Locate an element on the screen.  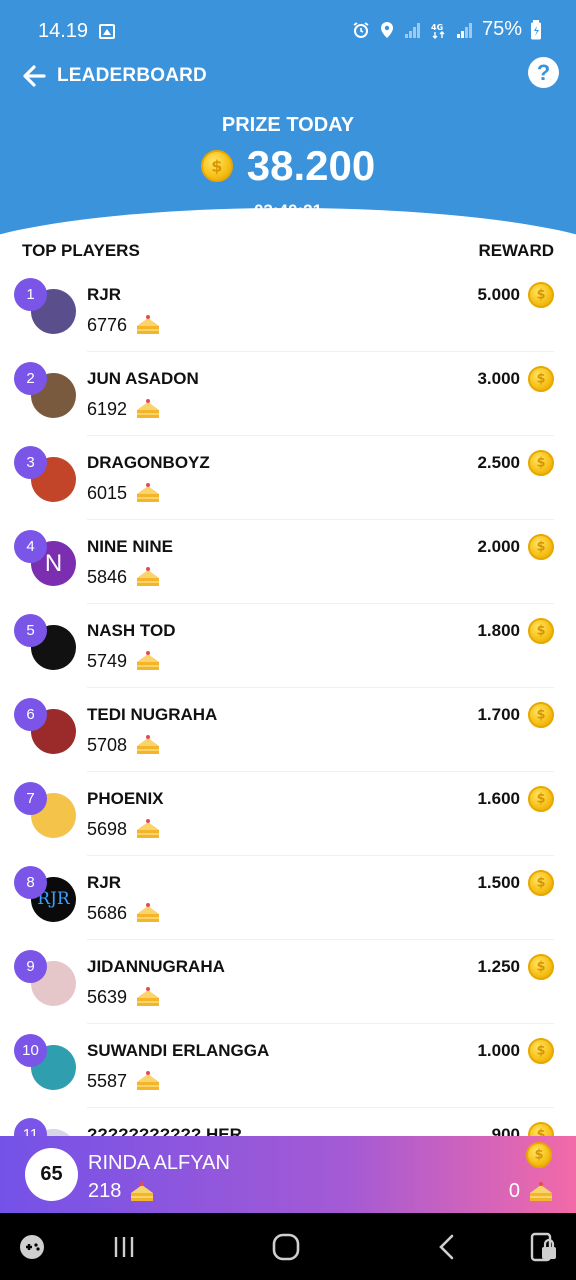
player-score: 5749 is located at coordinates (124, 661).